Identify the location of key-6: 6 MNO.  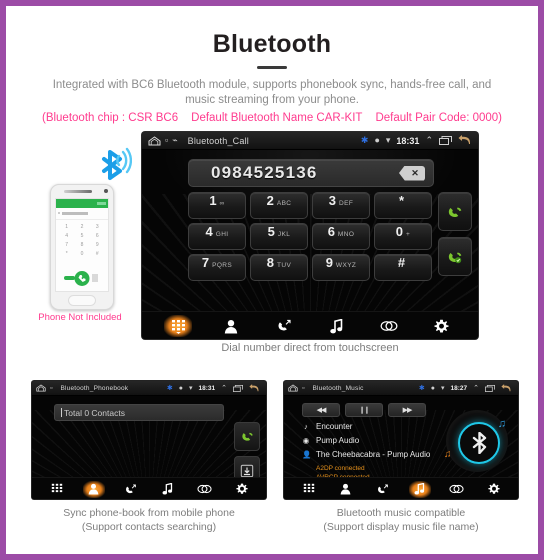
(341, 236).